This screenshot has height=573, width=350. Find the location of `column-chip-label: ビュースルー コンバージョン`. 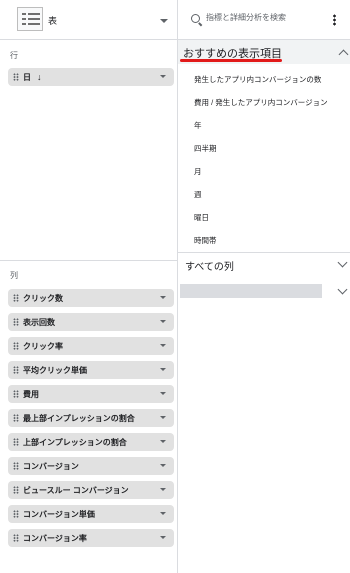

column-chip-label: ビュースルー コンバージョン is located at coordinates (76, 490).